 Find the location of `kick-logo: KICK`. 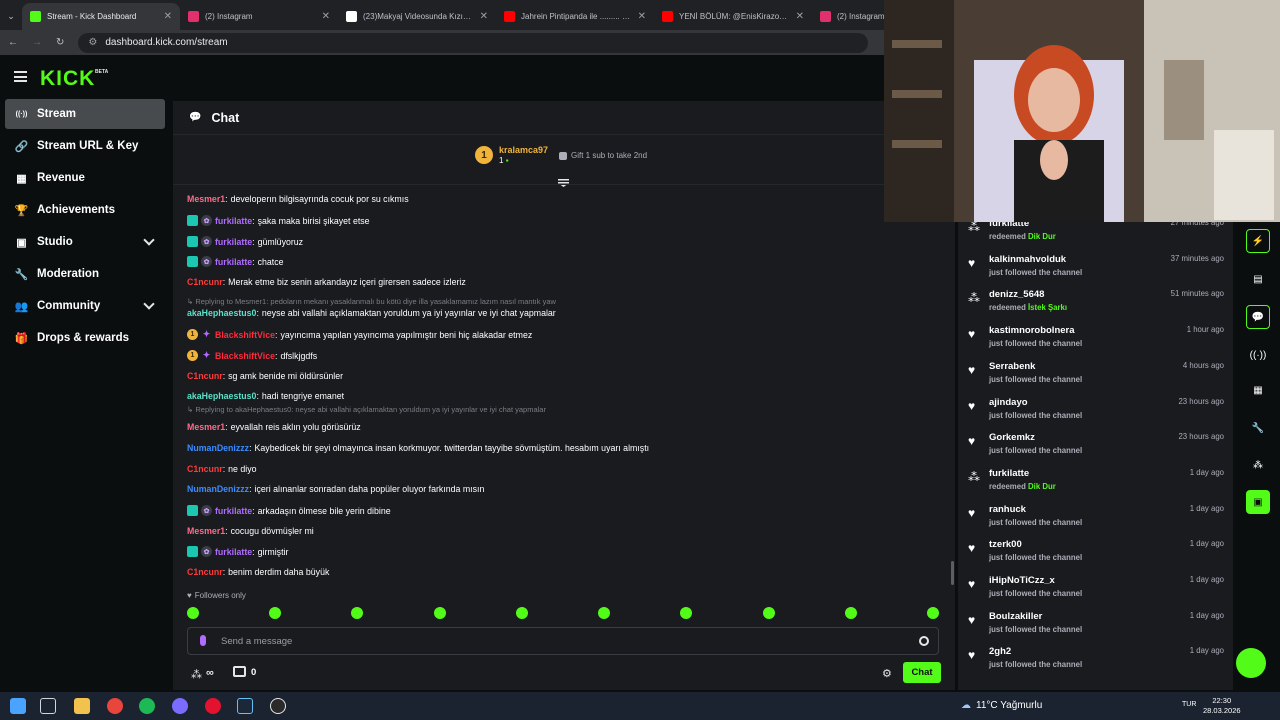

kick-logo: KICK is located at coordinates (67, 79).